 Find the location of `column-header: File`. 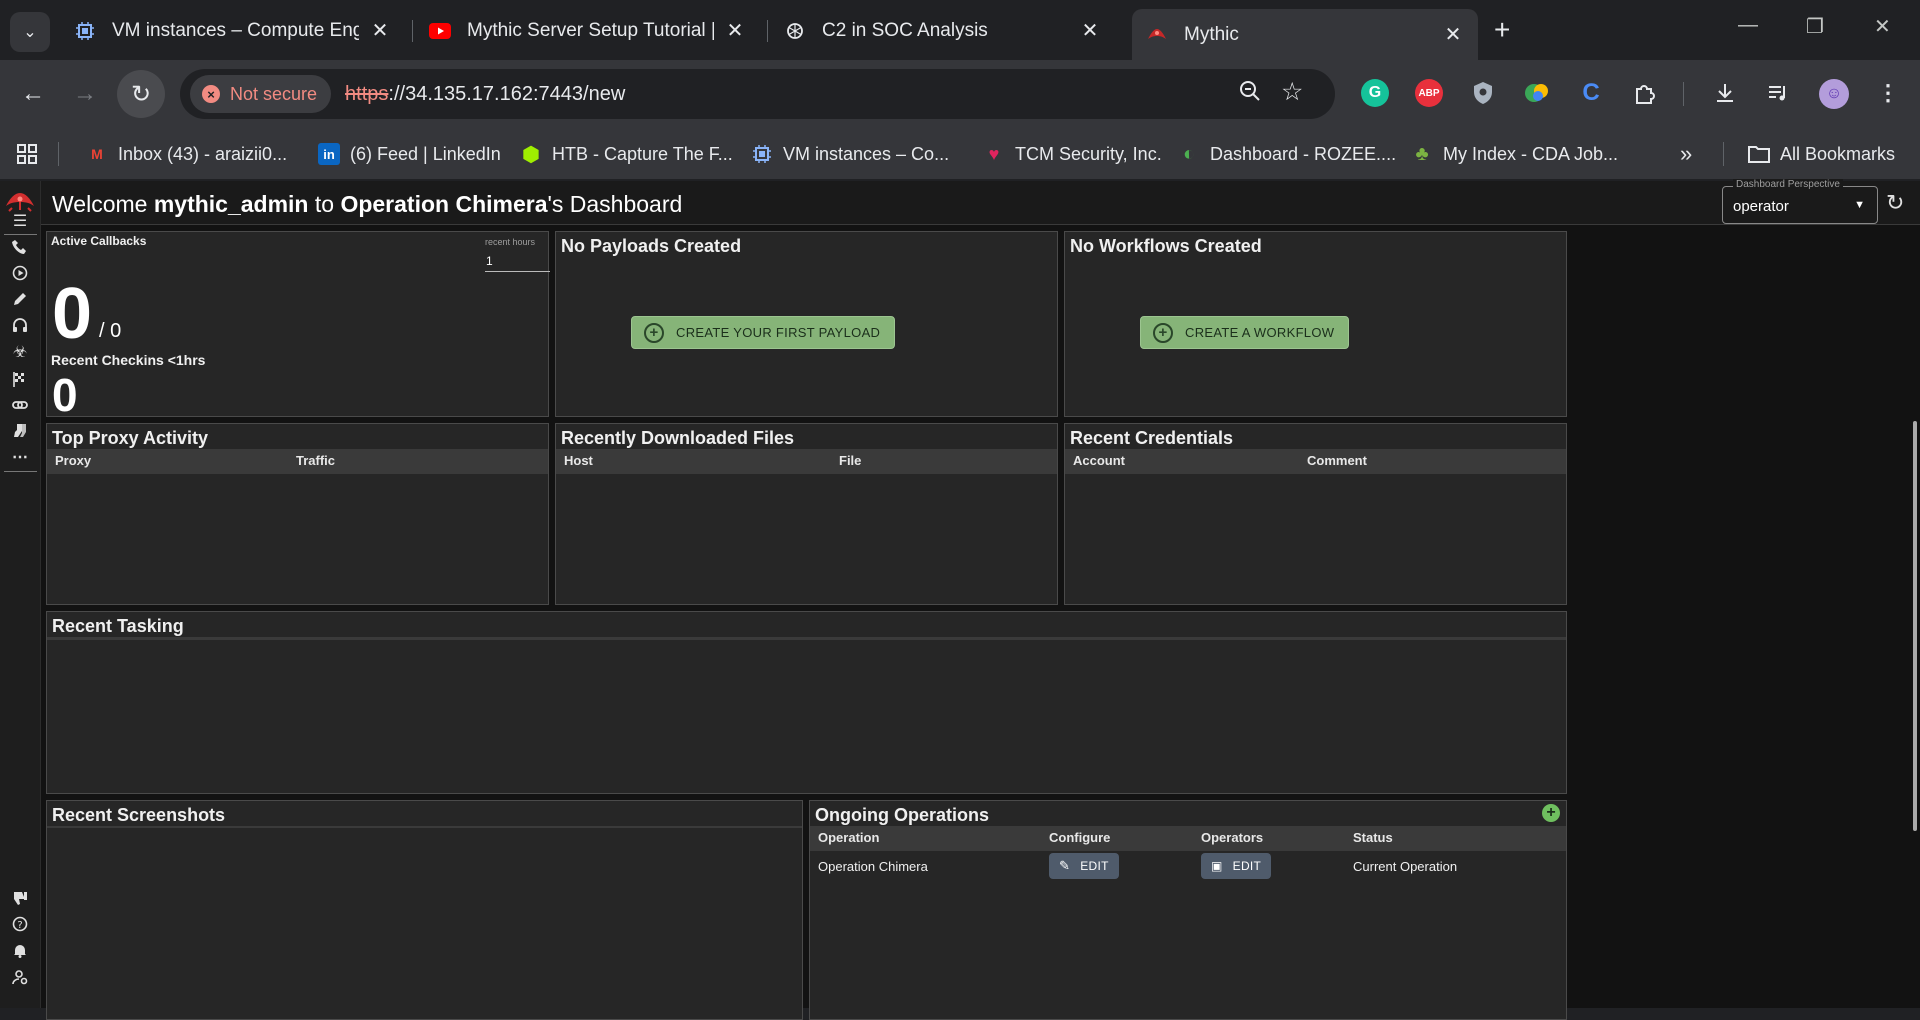

column-header: File is located at coordinates (850, 460).